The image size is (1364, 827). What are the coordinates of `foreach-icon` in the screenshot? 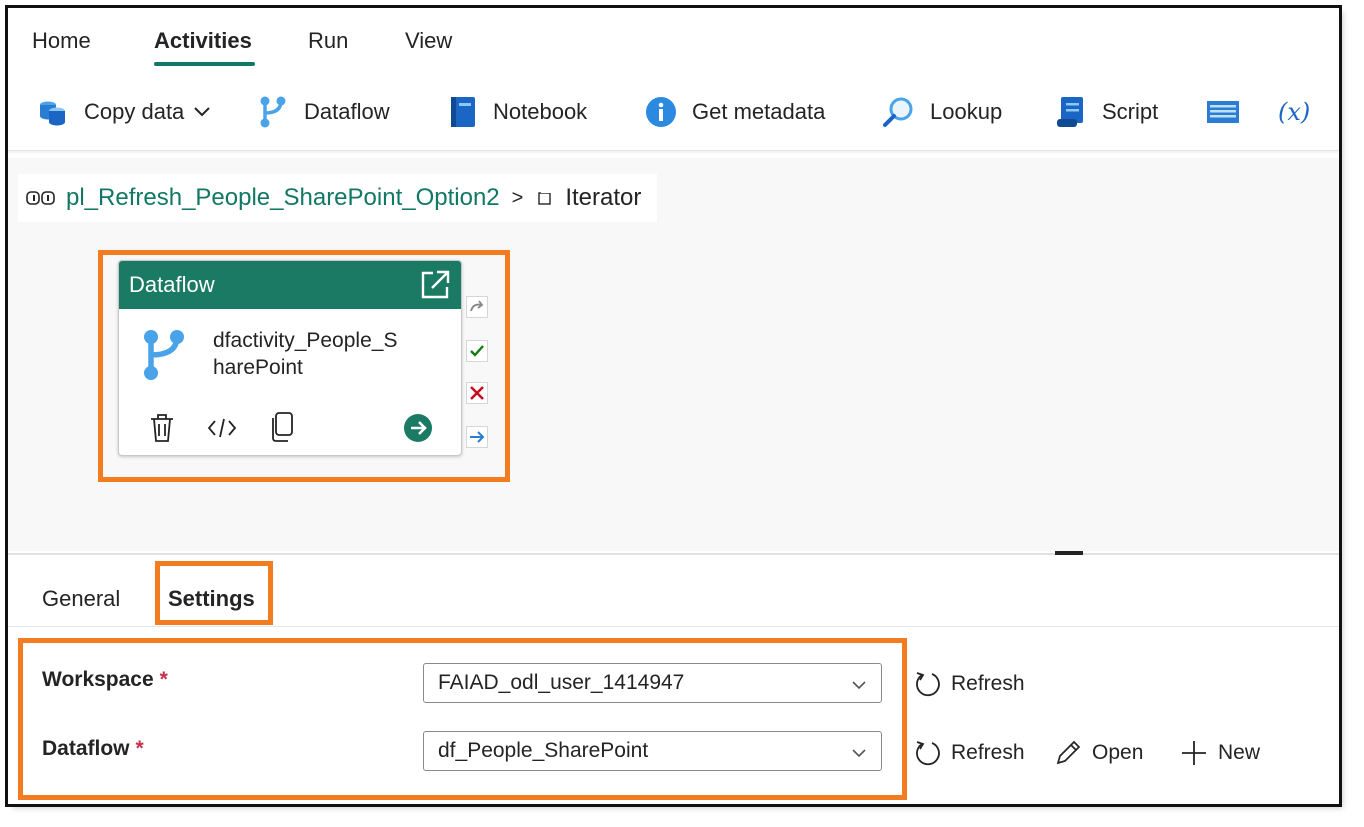 It's located at (545, 198).